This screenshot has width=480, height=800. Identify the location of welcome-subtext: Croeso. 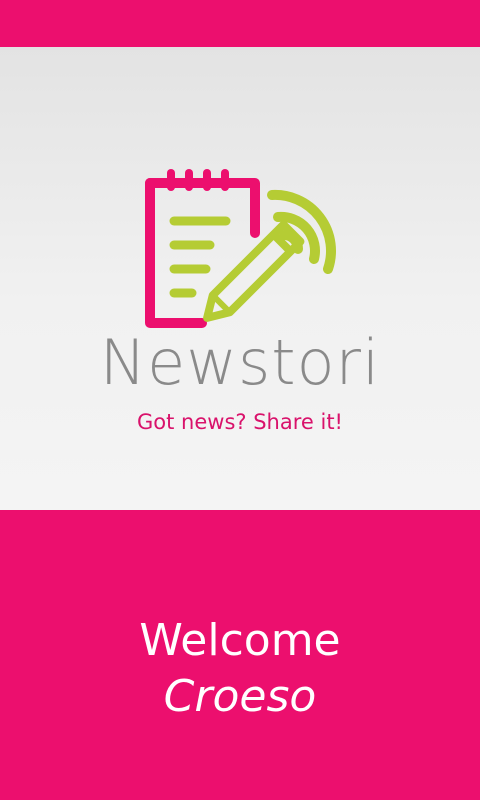
(240, 696).